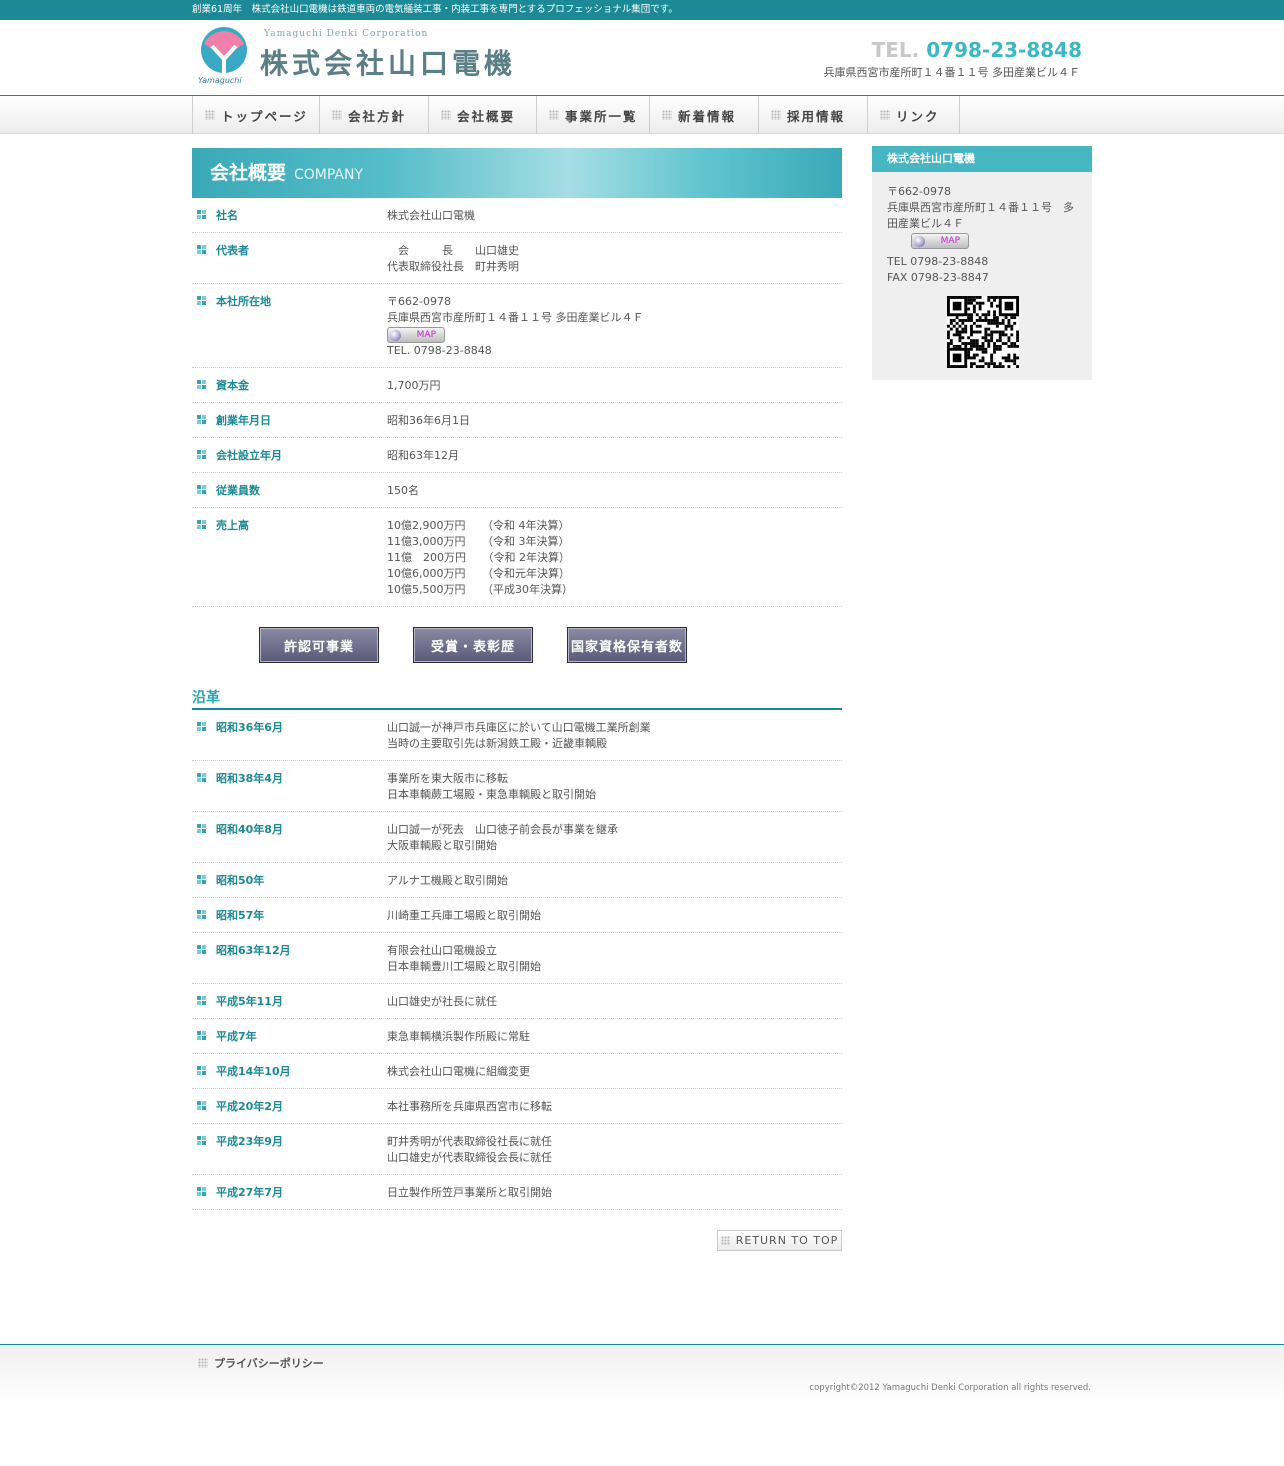 Image resolution: width=1284 pixels, height=1466 pixels. Describe the element at coordinates (249, 727) in the screenshot. I see `history-date: 昭和36年6月` at that location.